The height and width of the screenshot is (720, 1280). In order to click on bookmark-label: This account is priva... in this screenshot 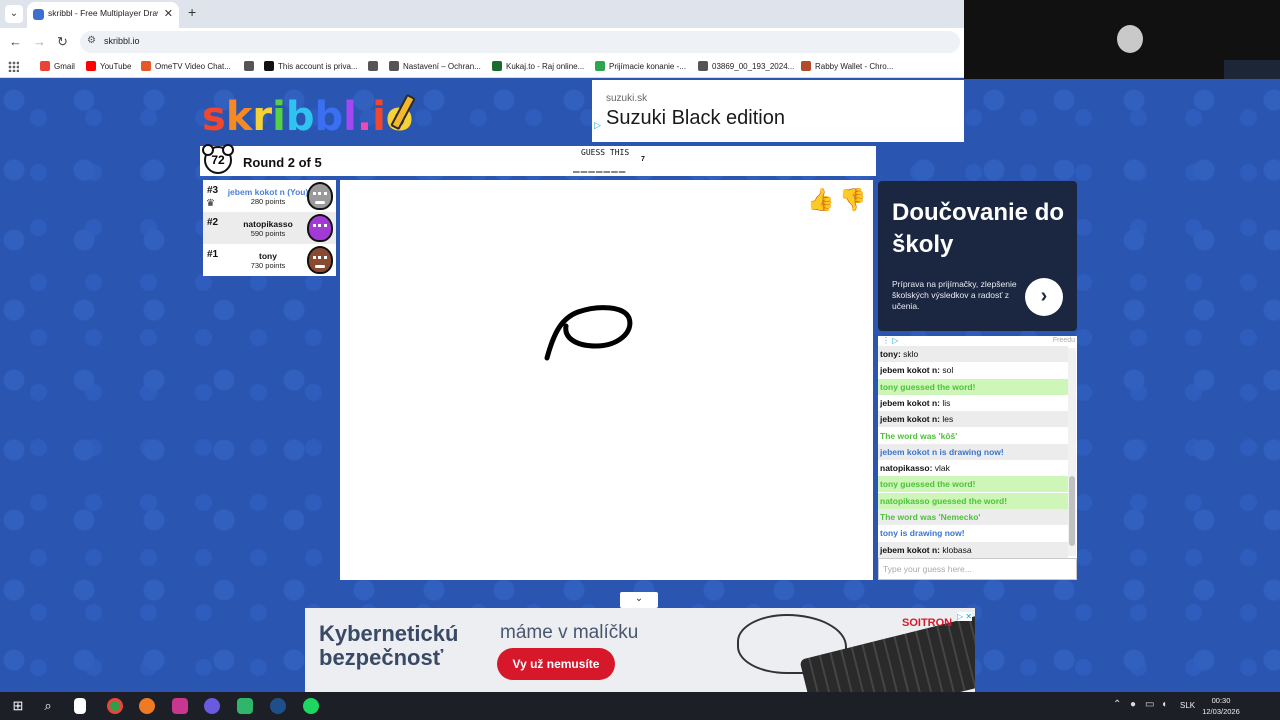, I will do `click(318, 66)`.